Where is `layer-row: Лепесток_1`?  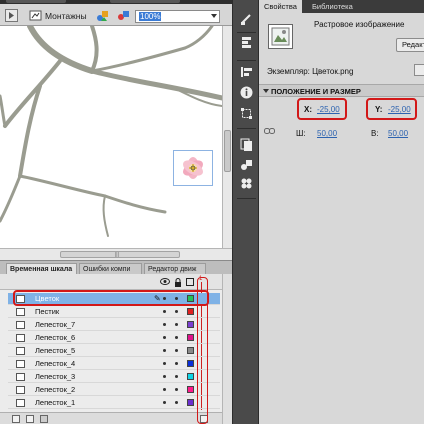
layer-row: Лепесток_1 is located at coordinates (114, 403).